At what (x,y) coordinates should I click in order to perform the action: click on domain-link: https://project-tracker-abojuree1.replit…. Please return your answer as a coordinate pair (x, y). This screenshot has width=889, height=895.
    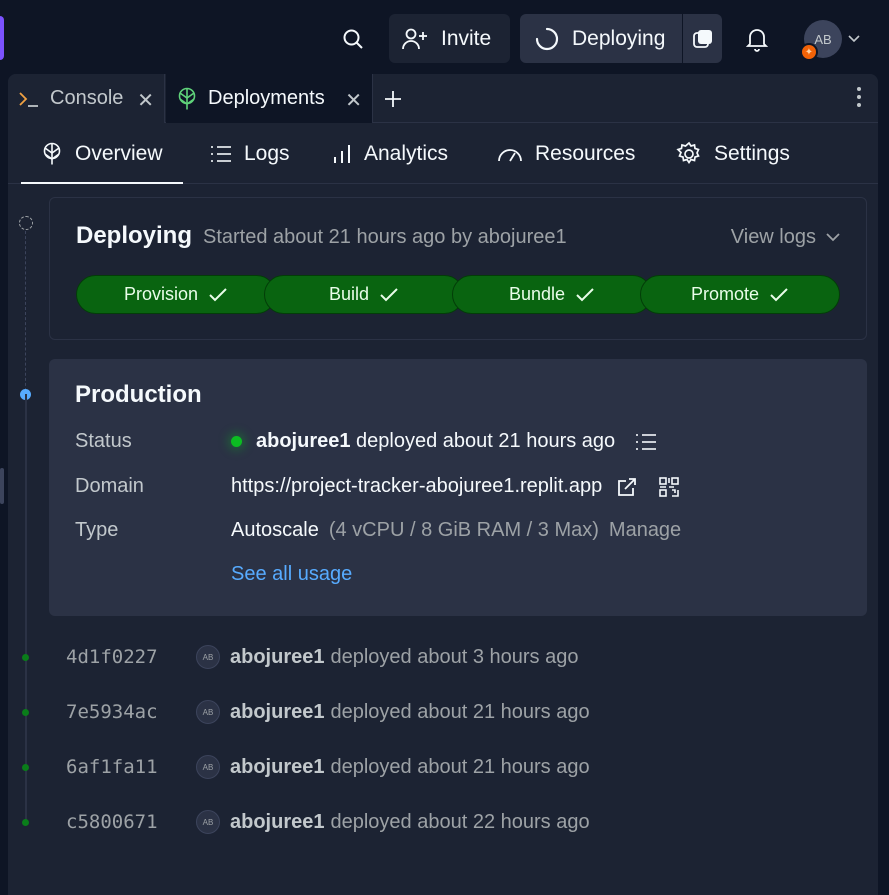
    Looking at the image, I should click on (416, 486).